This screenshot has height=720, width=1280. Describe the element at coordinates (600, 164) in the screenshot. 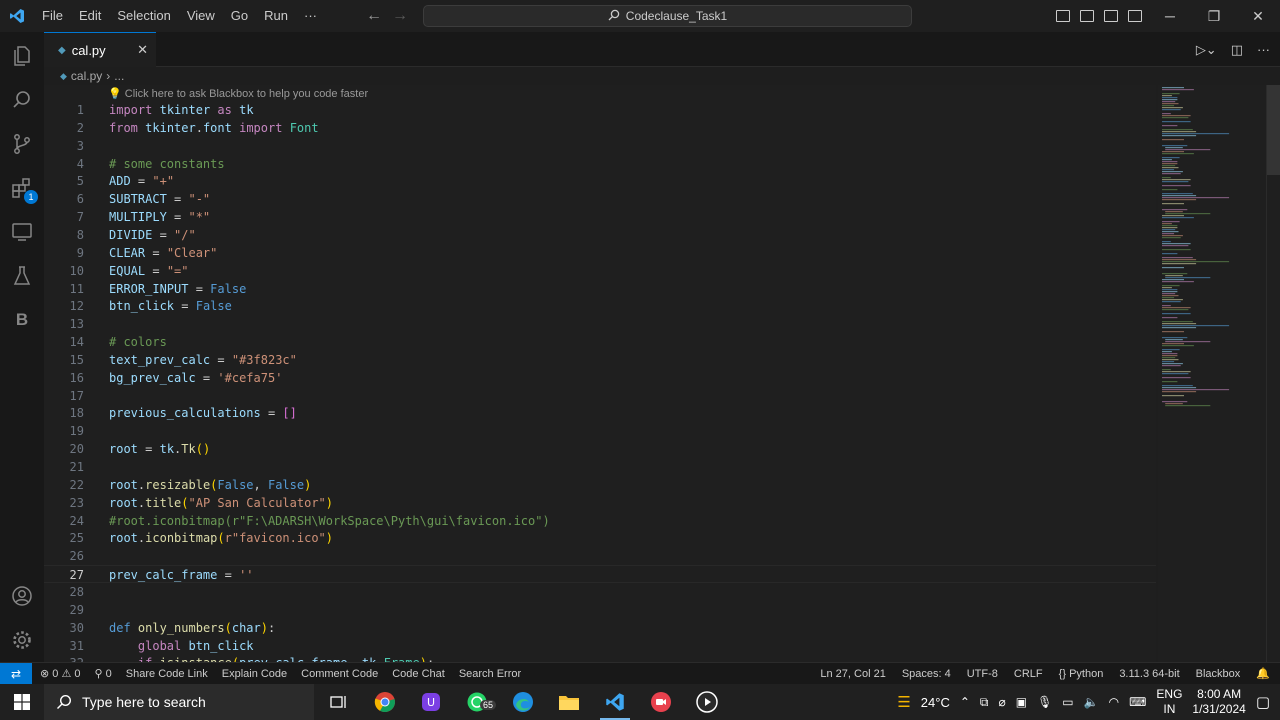

I see `code-line: 4 # some constants` at that location.